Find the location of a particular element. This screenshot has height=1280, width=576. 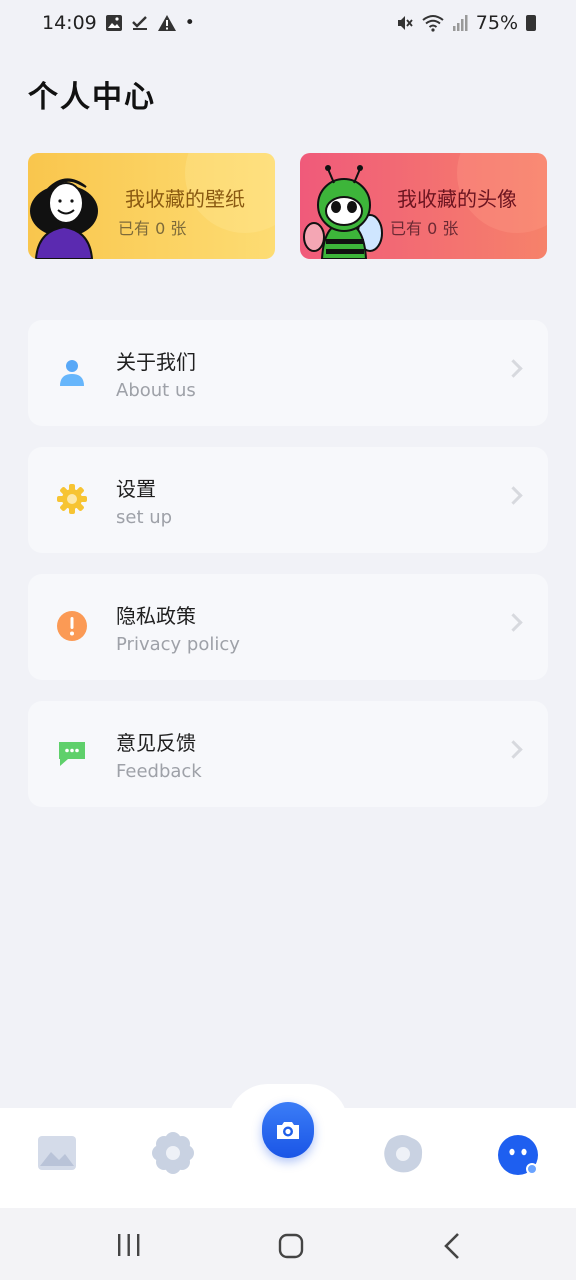

status-right: 75% is located at coordinates (466, 23).